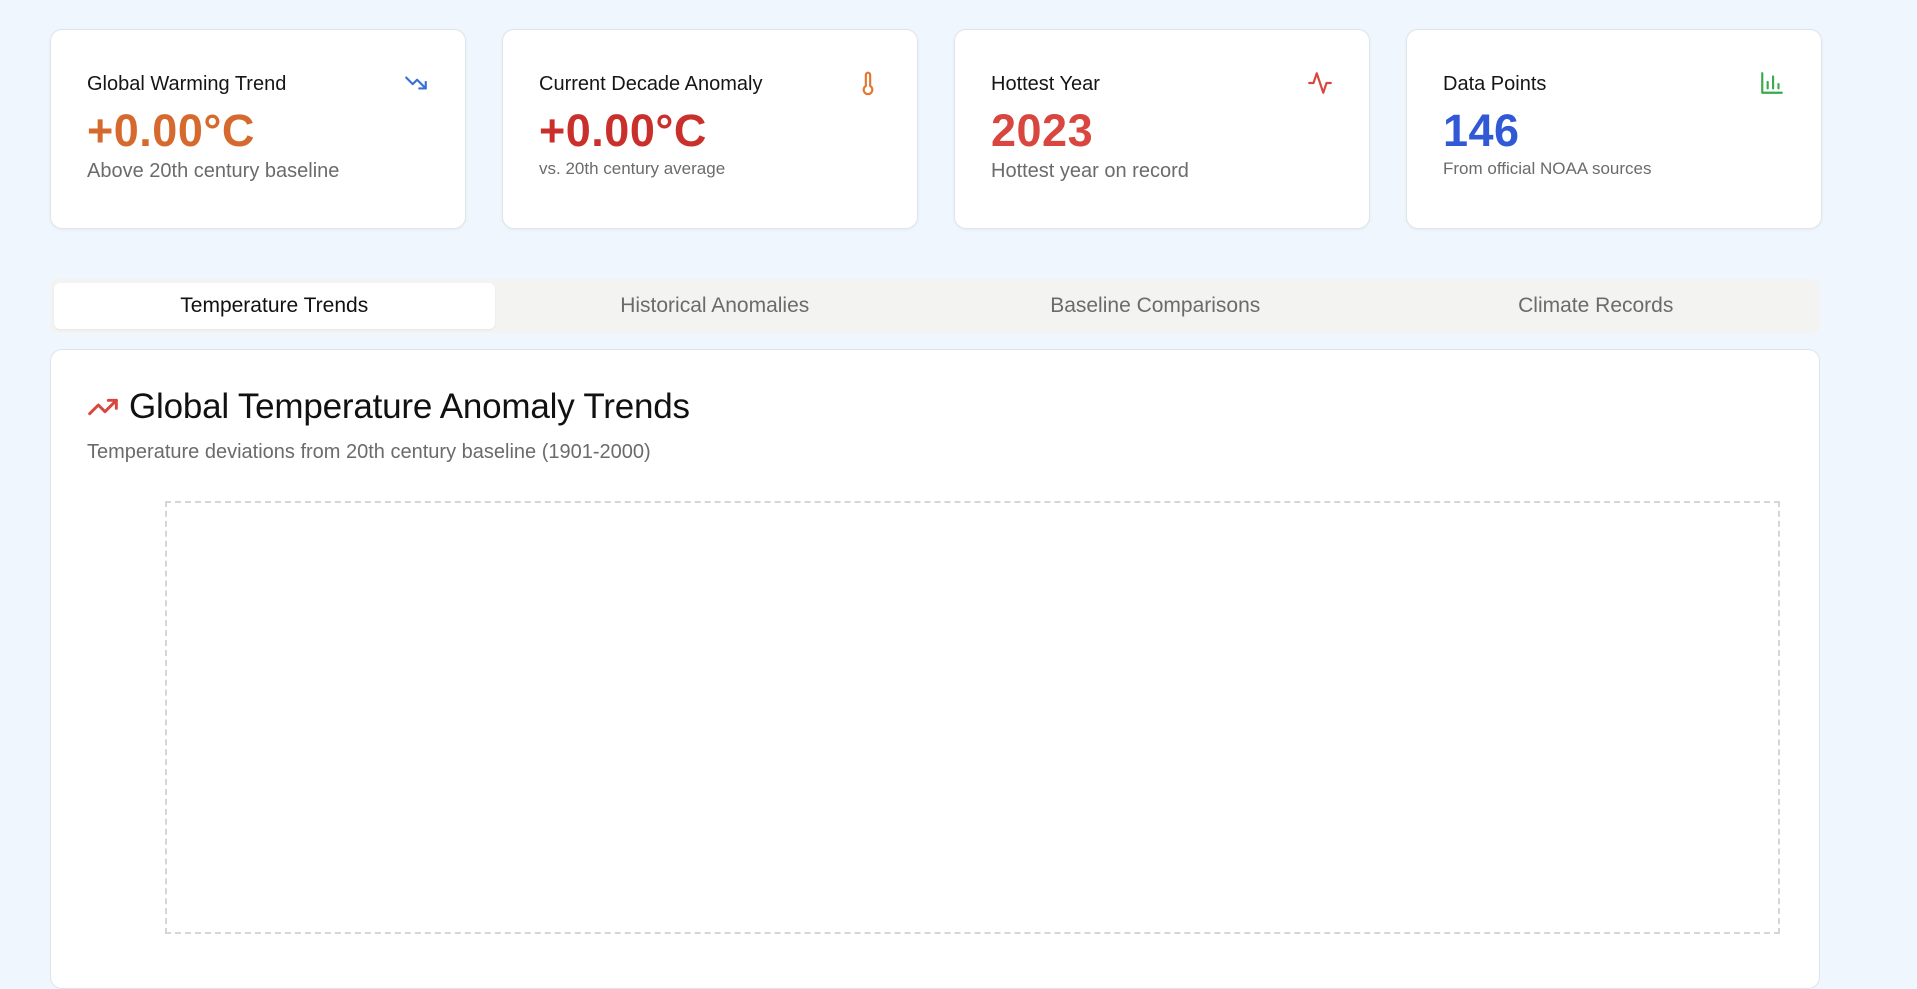  What do you see at coordinates (1045, 84) in the screenshot?
I see `stat-card-title: Hottest Year` at bounding box center [1045, 84].